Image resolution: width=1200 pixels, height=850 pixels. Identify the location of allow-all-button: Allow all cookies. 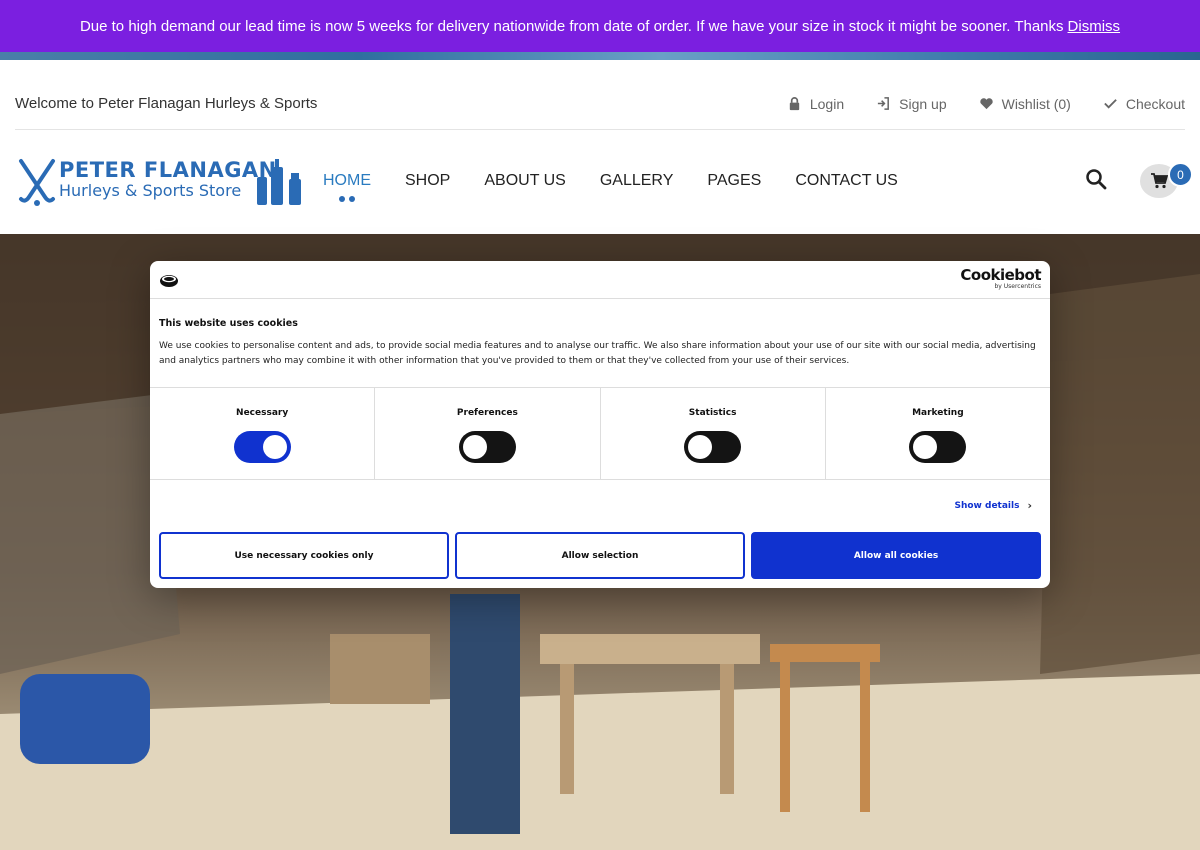
(896, 555).